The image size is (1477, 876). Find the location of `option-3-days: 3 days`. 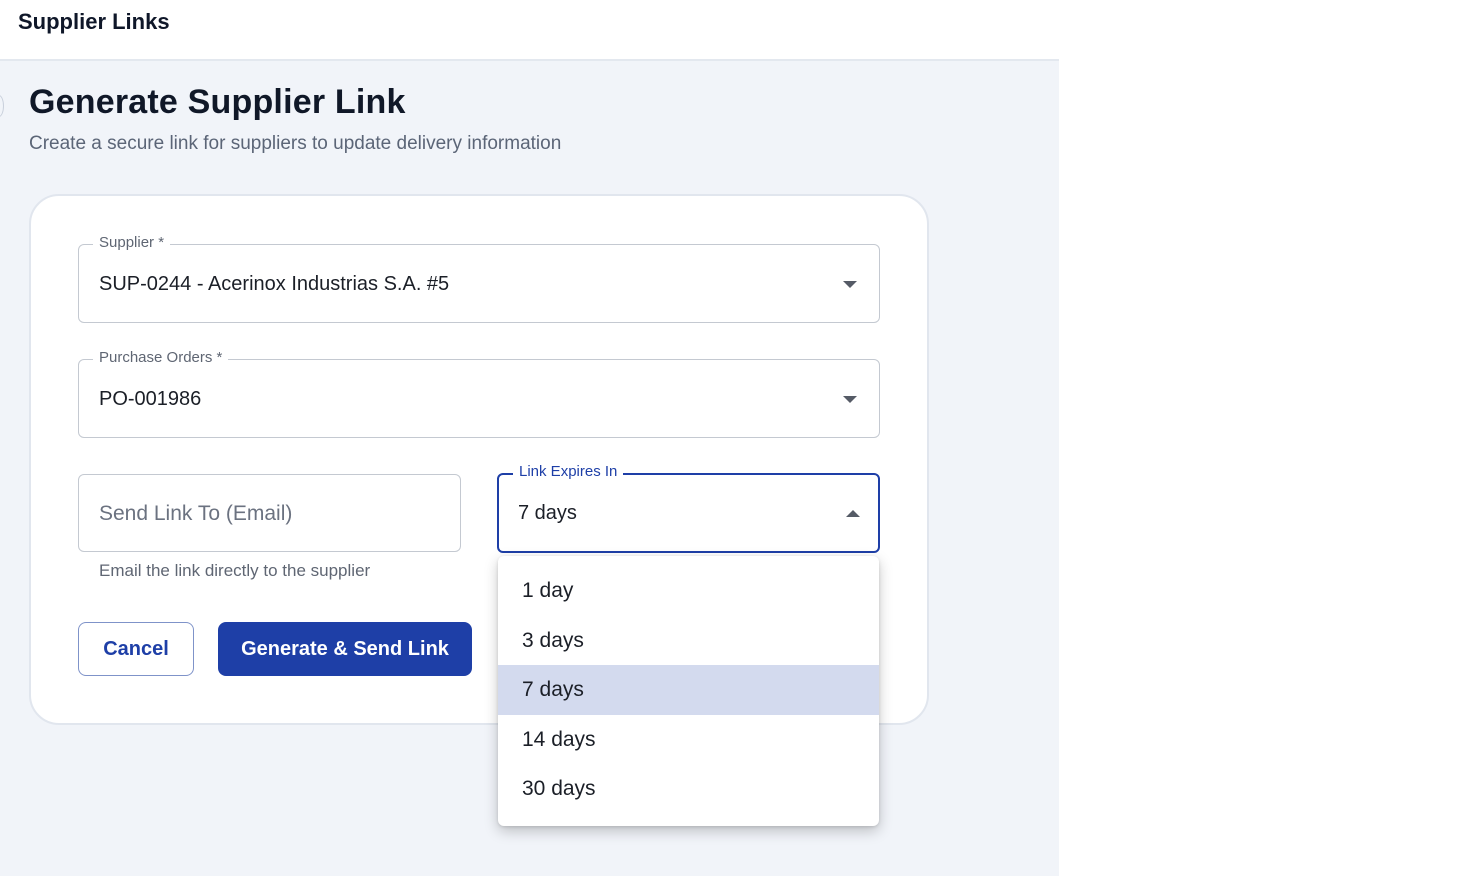

option-3-days: 3 days is located at coordinates (688, 641).